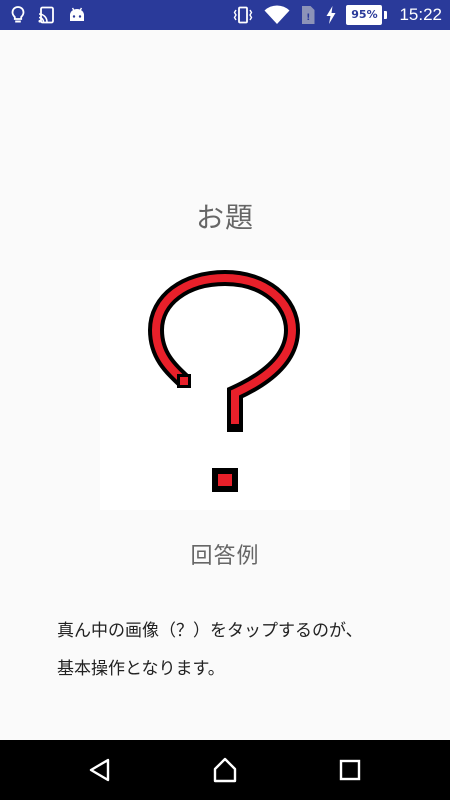  I want to click on home-button, so click(225, 770).